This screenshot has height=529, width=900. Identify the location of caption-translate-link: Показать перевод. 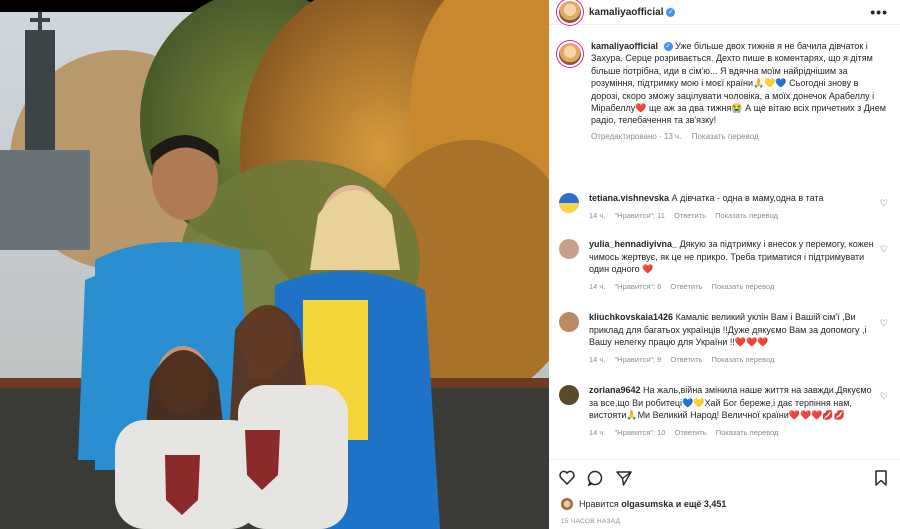
(725, 136).